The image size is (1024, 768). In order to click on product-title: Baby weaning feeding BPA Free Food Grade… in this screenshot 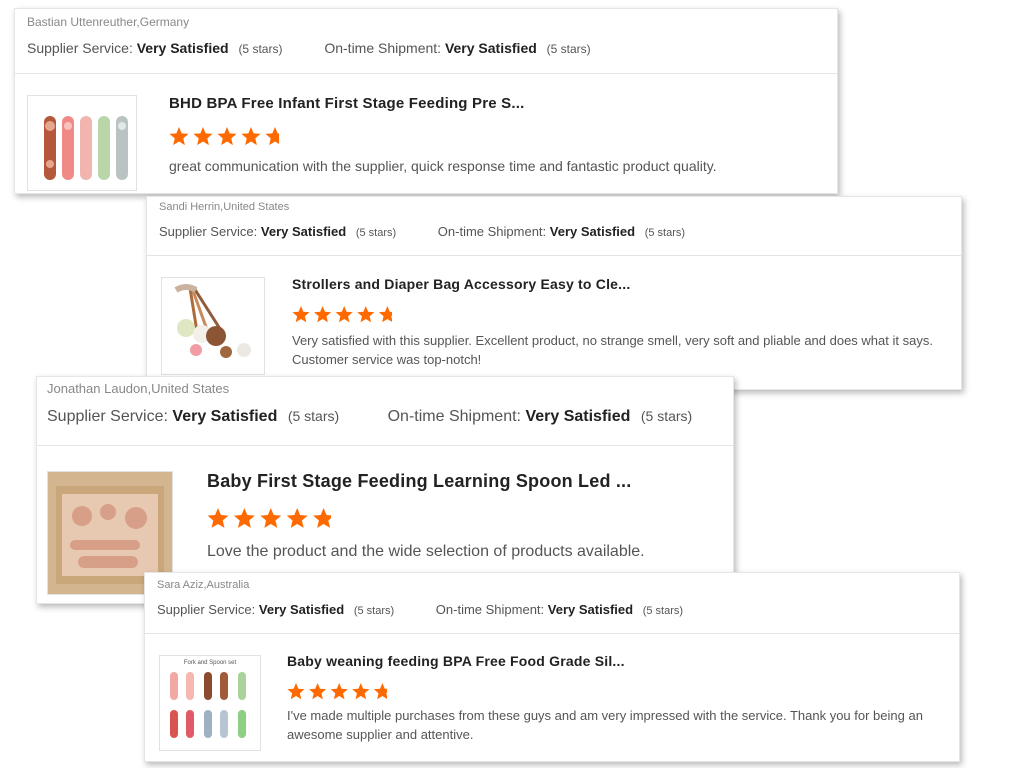, I will do `click(456, 661)`.